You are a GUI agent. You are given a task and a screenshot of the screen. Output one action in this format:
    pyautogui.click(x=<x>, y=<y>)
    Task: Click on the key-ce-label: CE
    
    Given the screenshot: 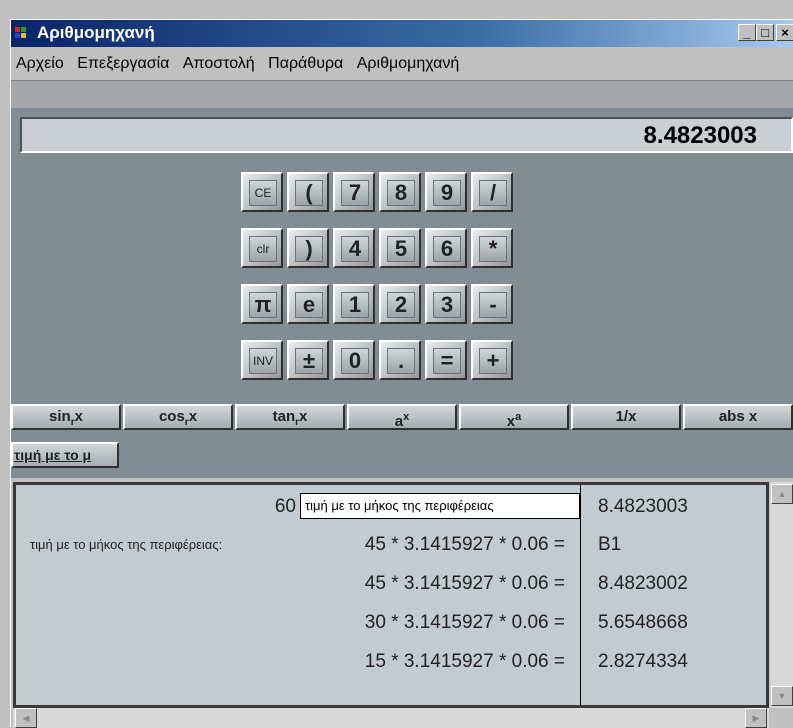 What is the action you would take?
    pyautogui.click(x=263, y=193)
    